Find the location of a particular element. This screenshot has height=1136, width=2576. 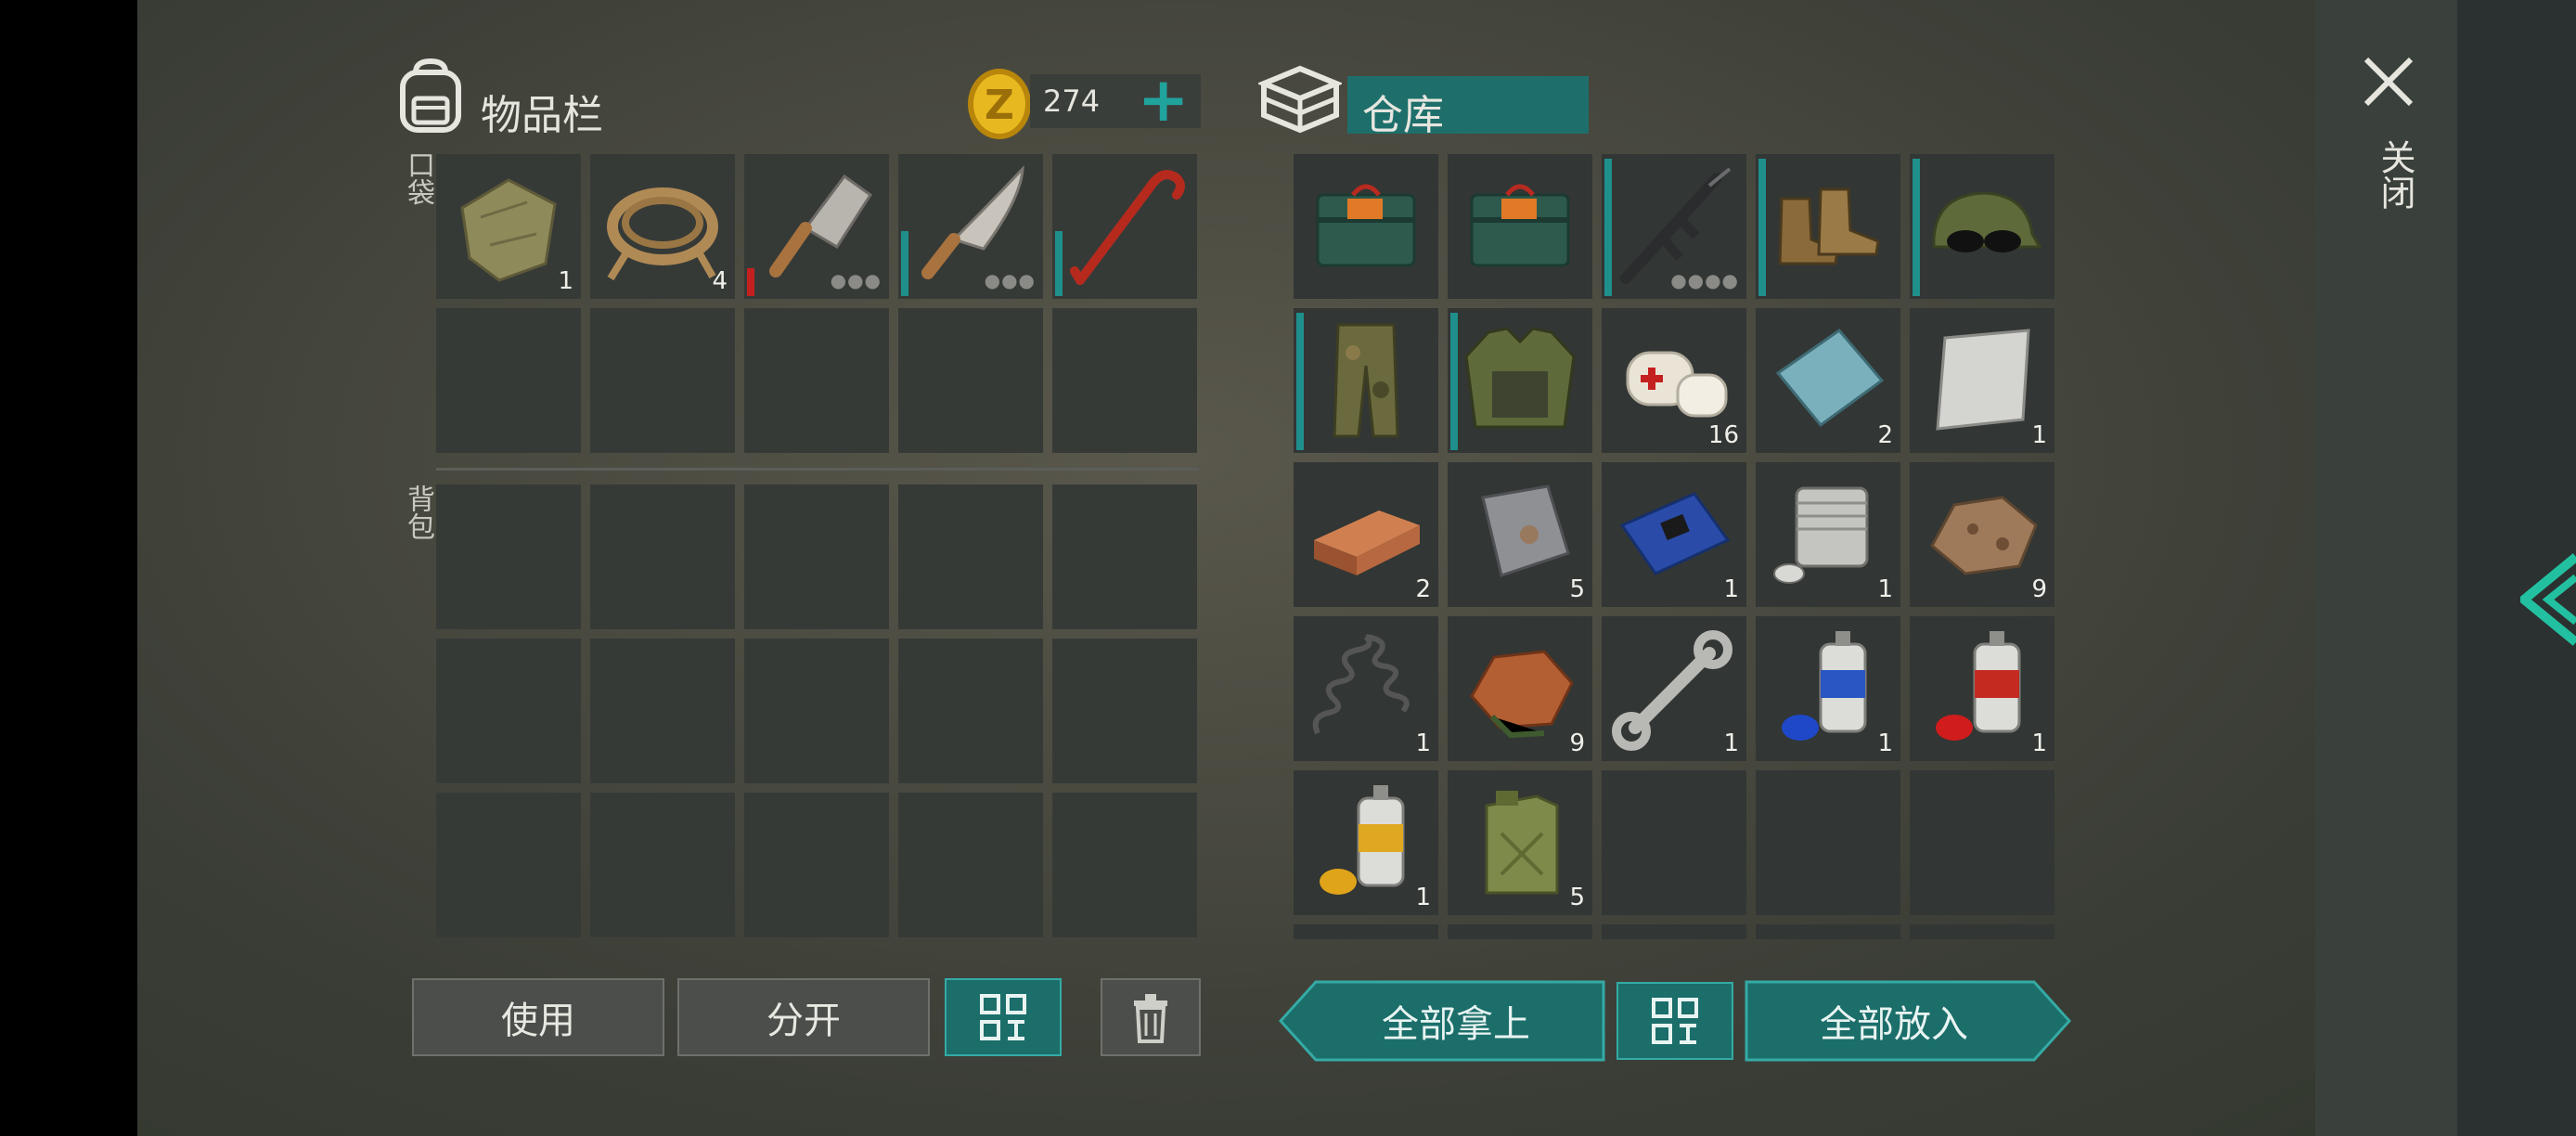

storage-slot-19: 1 is located at coordinates (1828, 688).